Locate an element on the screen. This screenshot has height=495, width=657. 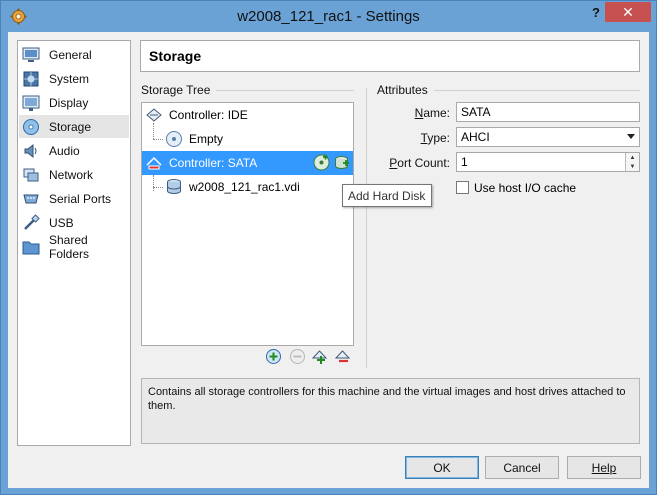
sidebar-item-usb: USB is located at coordinates (74, 222).